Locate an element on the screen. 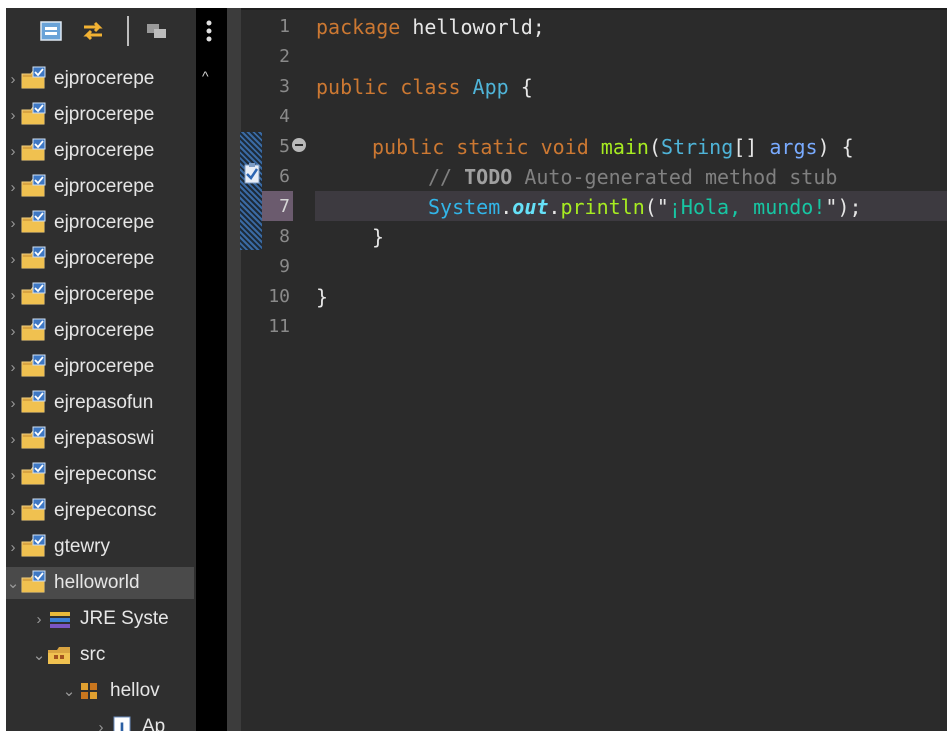  line-number: 7 is located at coordinates (284, 206).